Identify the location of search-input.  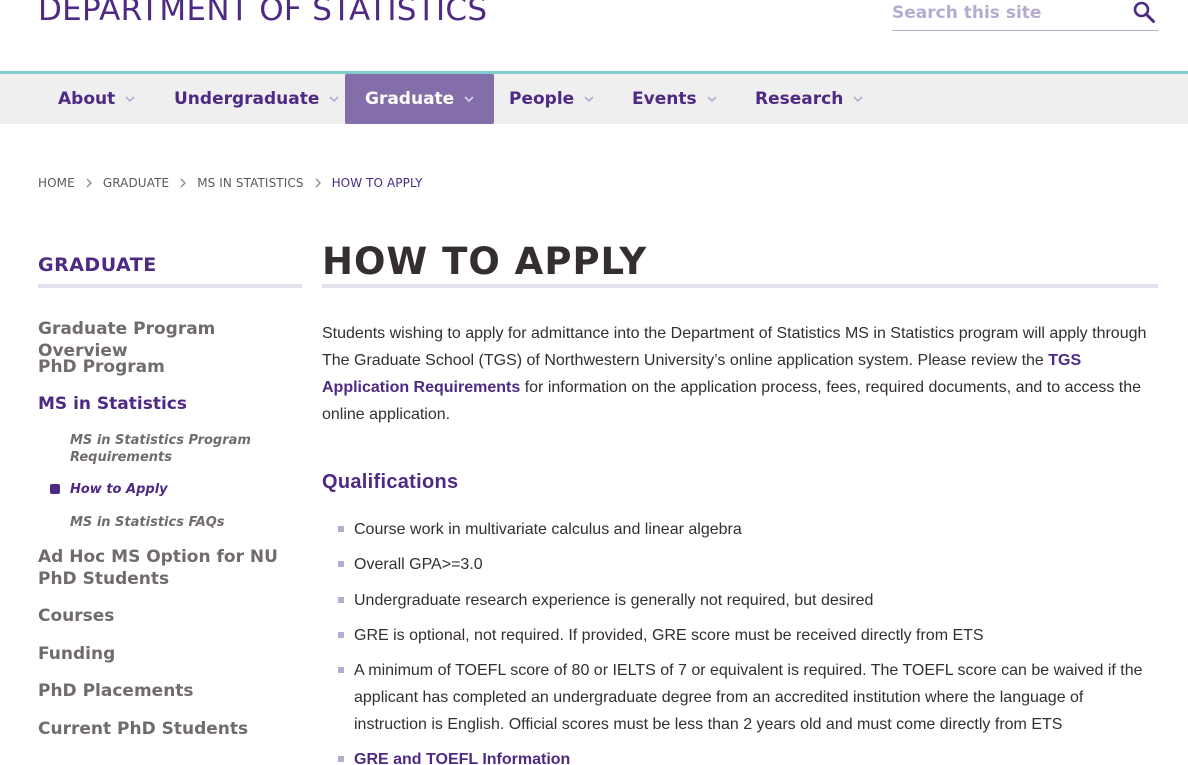
(1007, 13).